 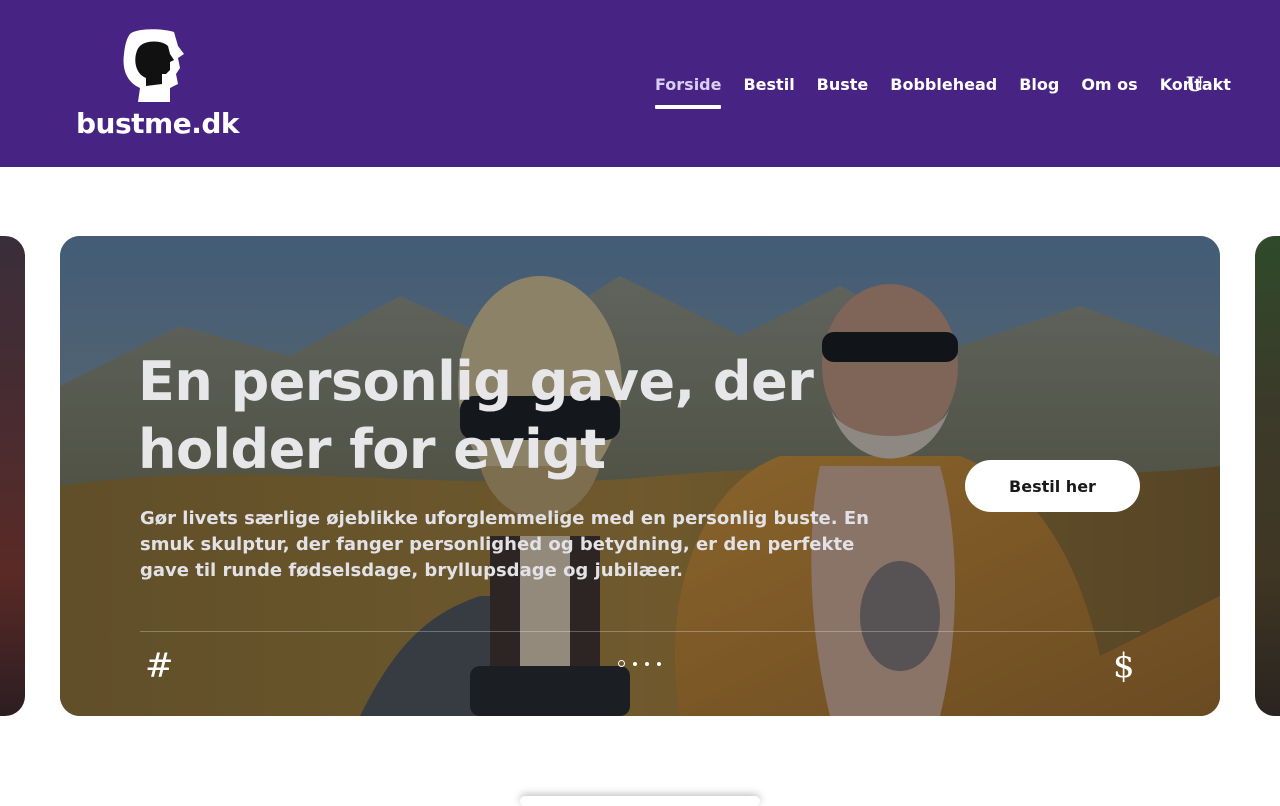 I want to click on nav-item-buste: Buste, so click(x=843, y=85).